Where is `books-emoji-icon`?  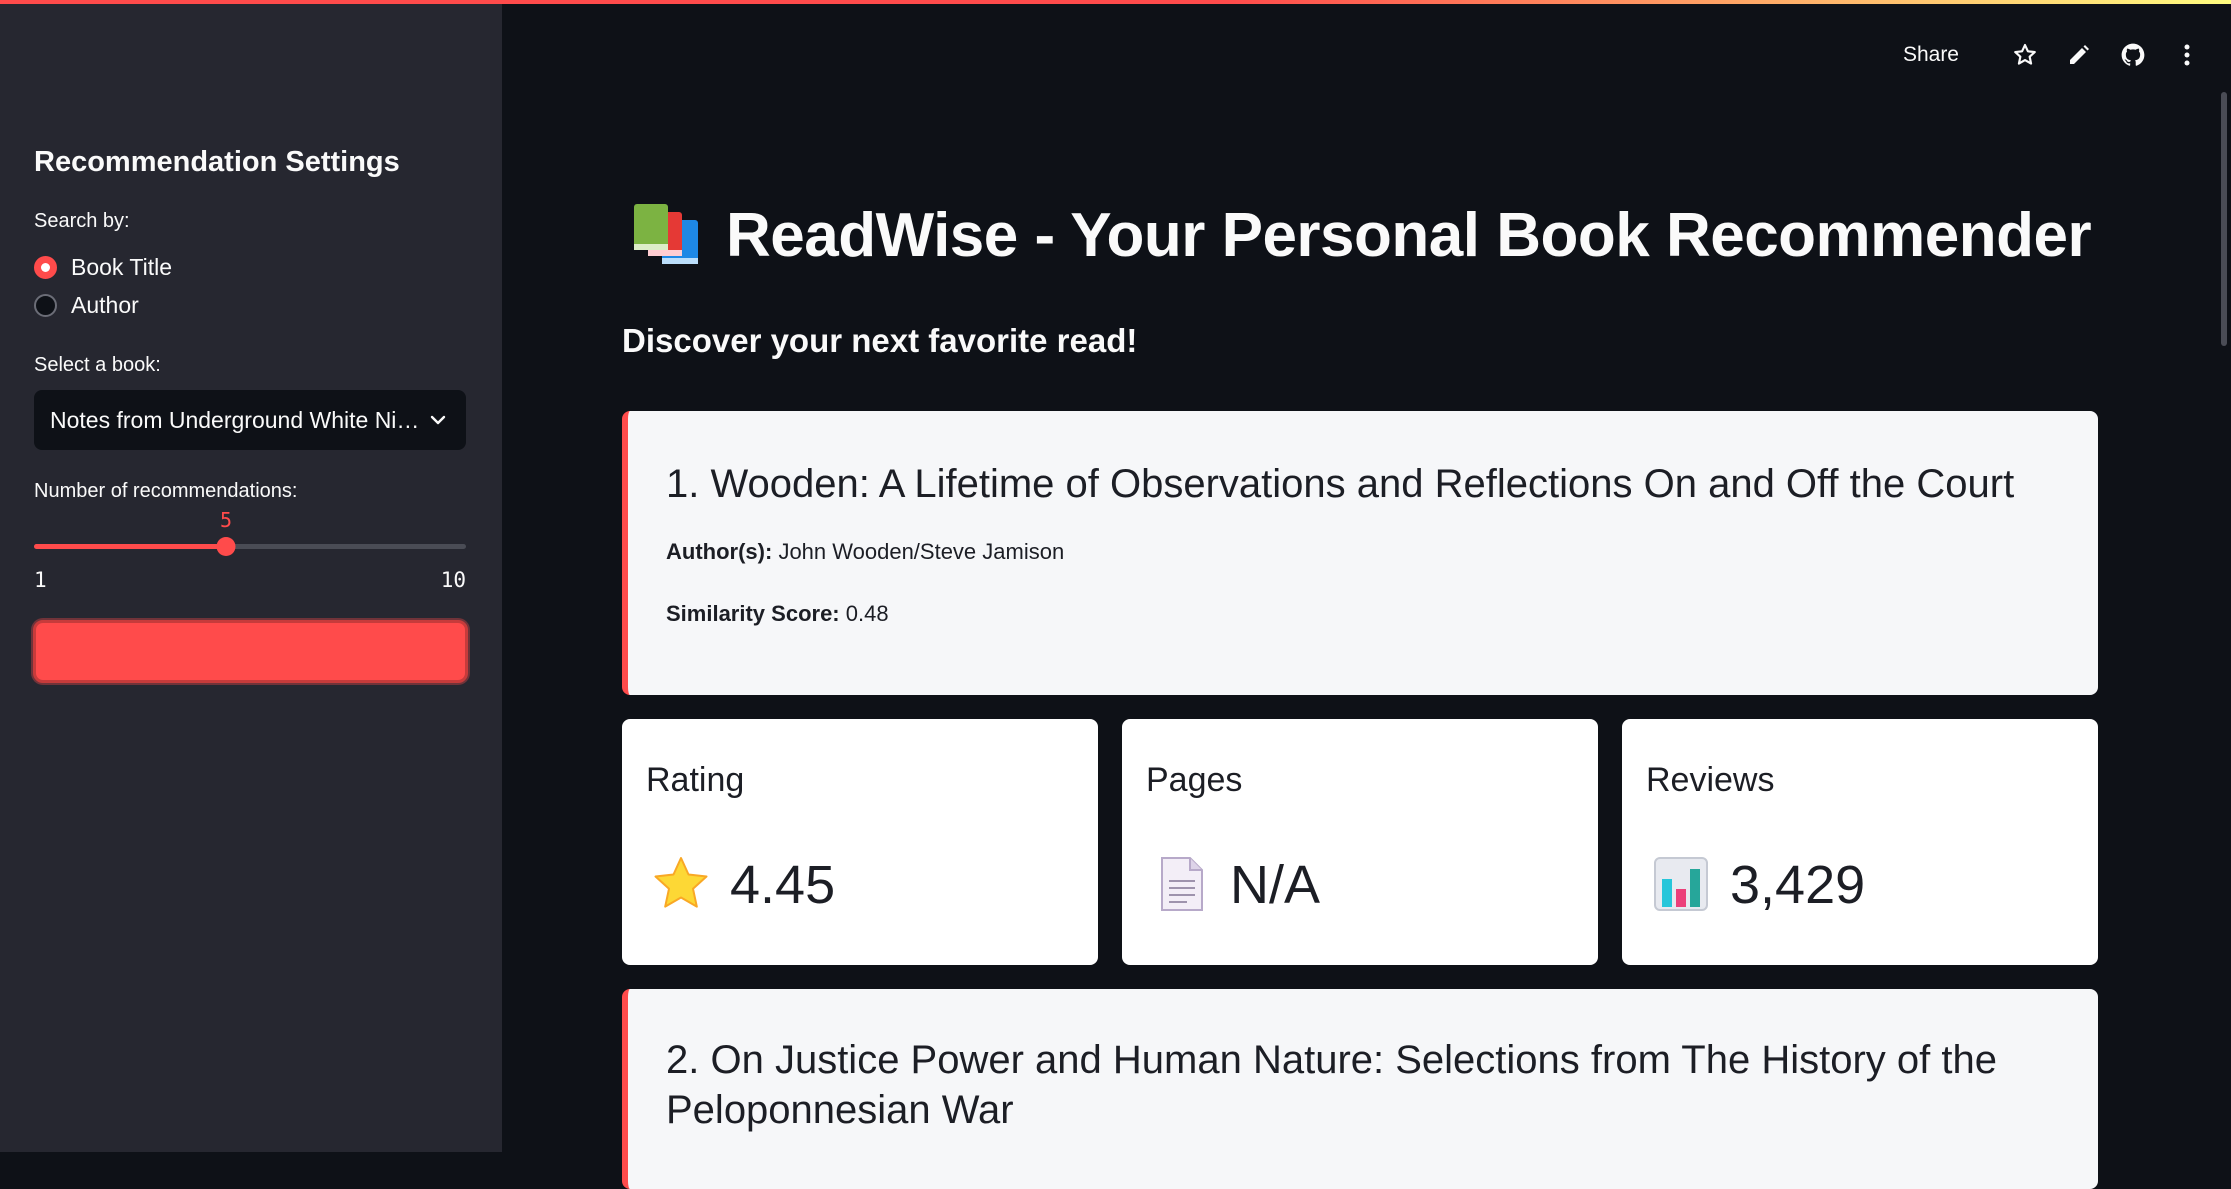
books-emoji-icon is located at coordinates (666, 233).